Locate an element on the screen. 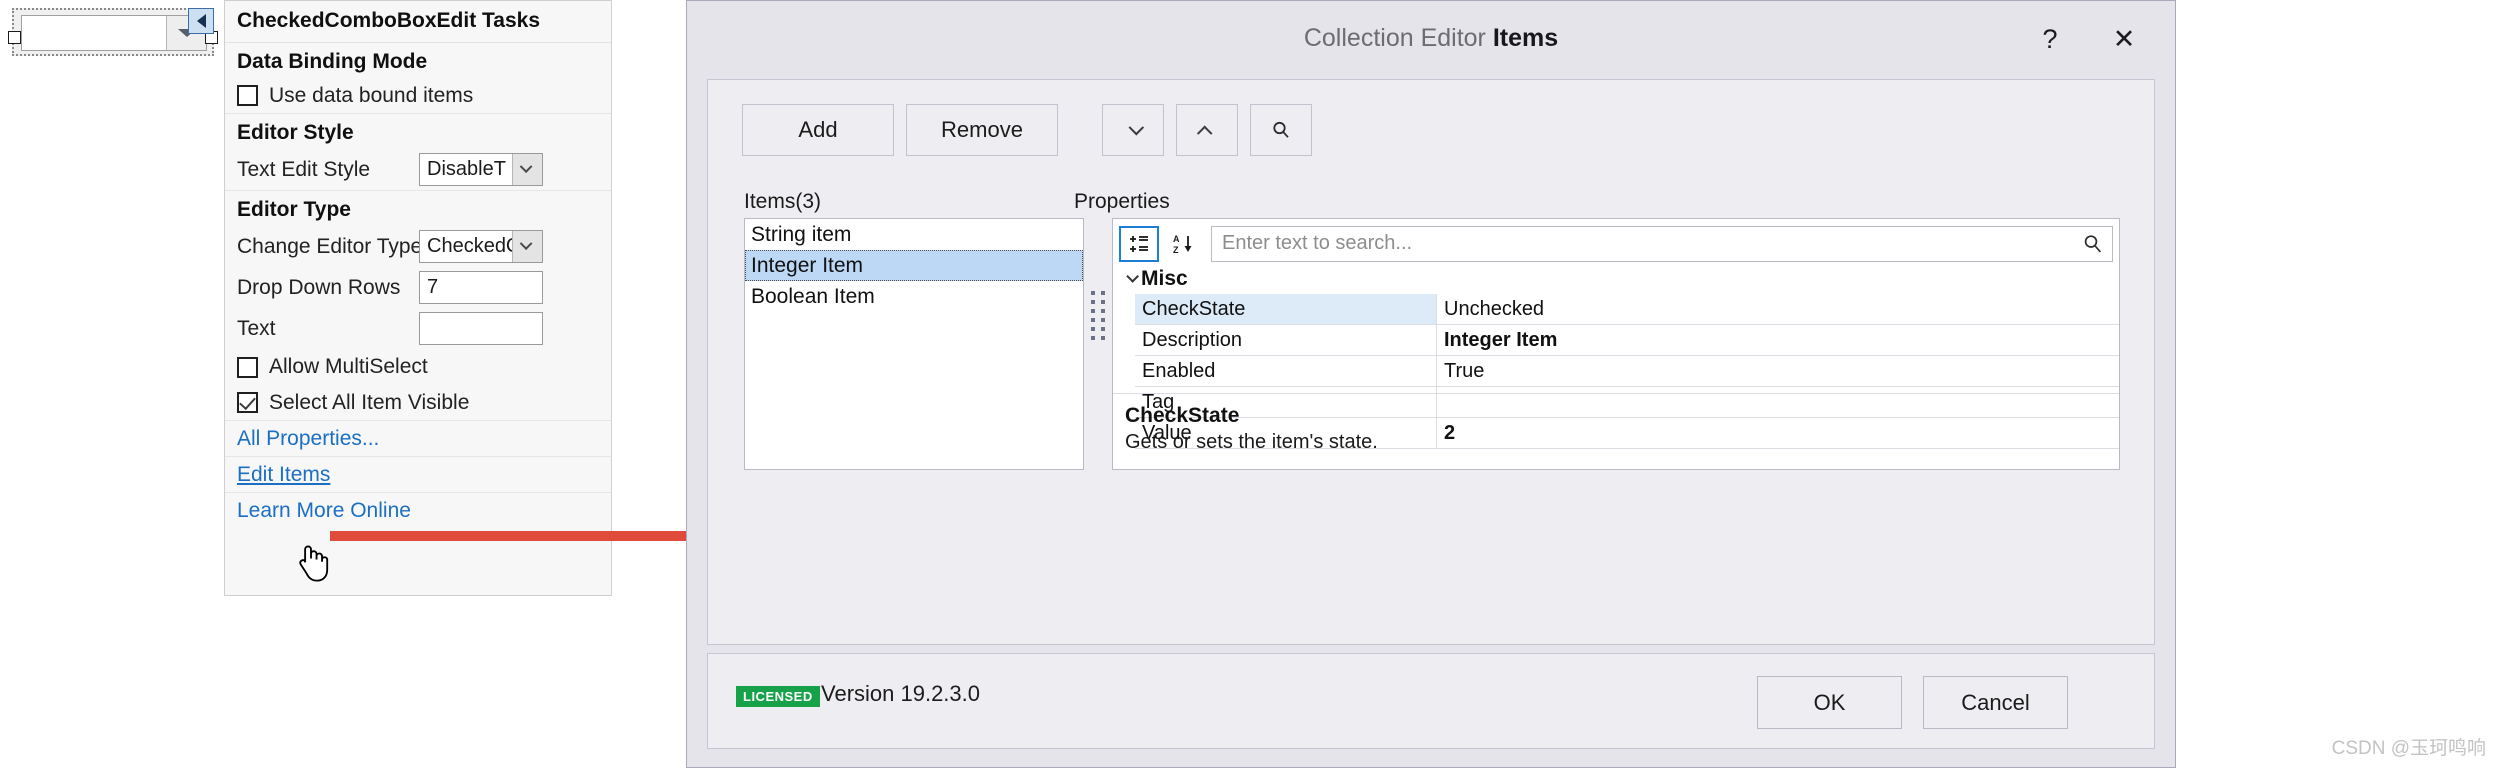  tasks-panel-title: CheckedComboBoxEdit Tasks is located at coordinates (418, 22).